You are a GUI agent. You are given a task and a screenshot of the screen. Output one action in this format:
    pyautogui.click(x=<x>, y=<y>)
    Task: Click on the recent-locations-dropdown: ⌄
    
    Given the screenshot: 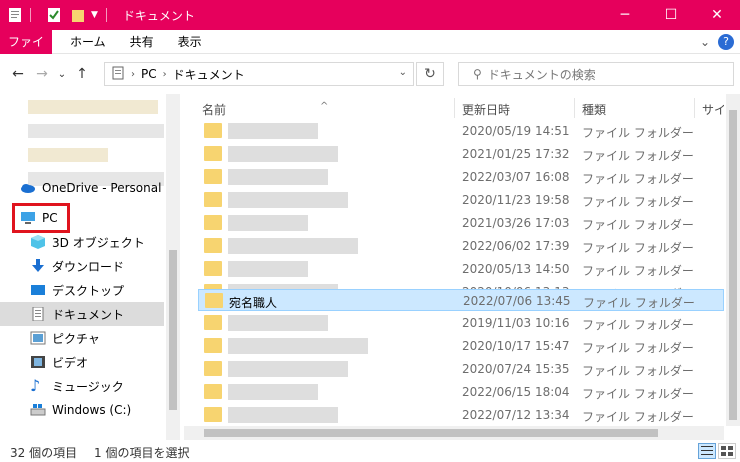 What is the action you would take?
    pyautogui.click(x=62, y=74)
    